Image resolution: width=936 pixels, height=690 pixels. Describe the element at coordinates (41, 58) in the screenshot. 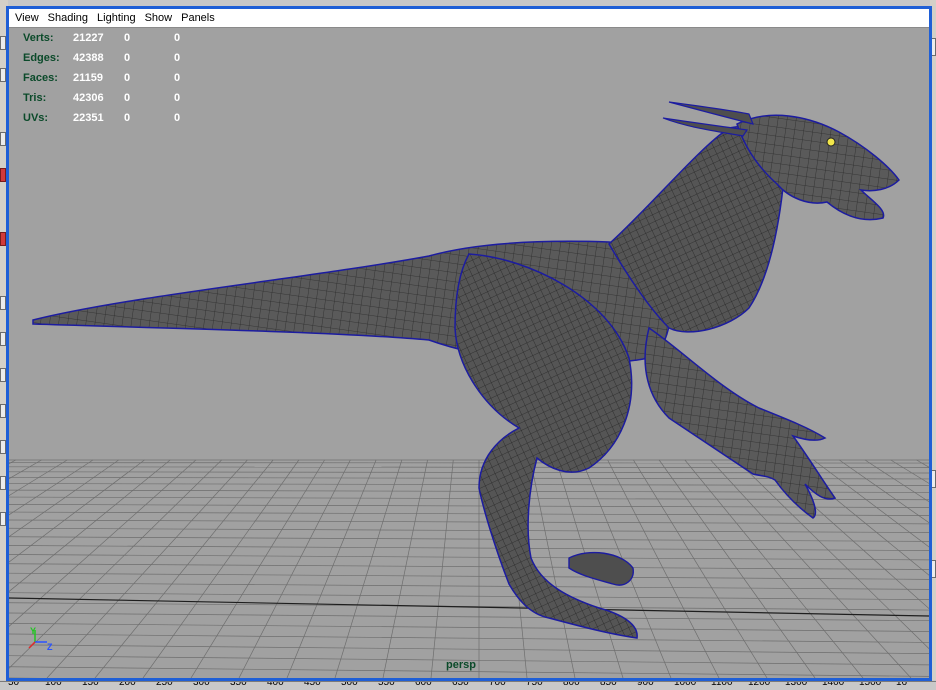

I see `hud-label: Edges:` at that location.